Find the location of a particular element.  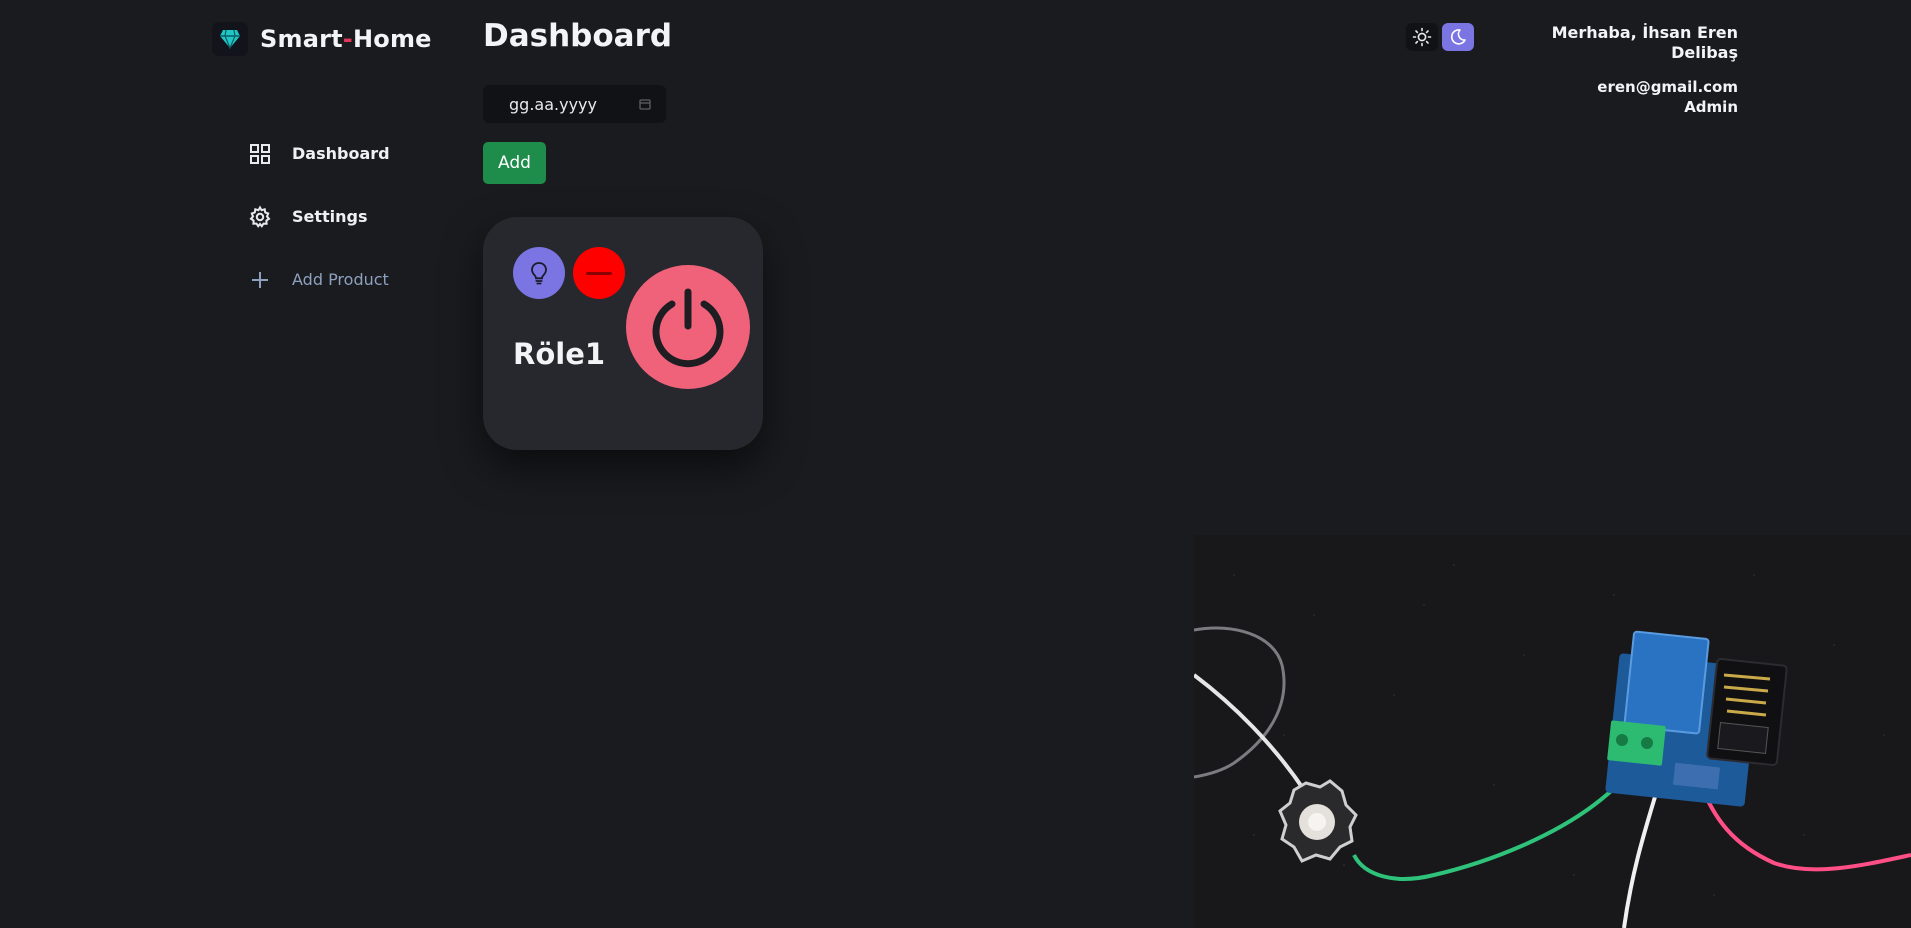

sidebar-item-settings: Settings is located at coordinates (356, 216).